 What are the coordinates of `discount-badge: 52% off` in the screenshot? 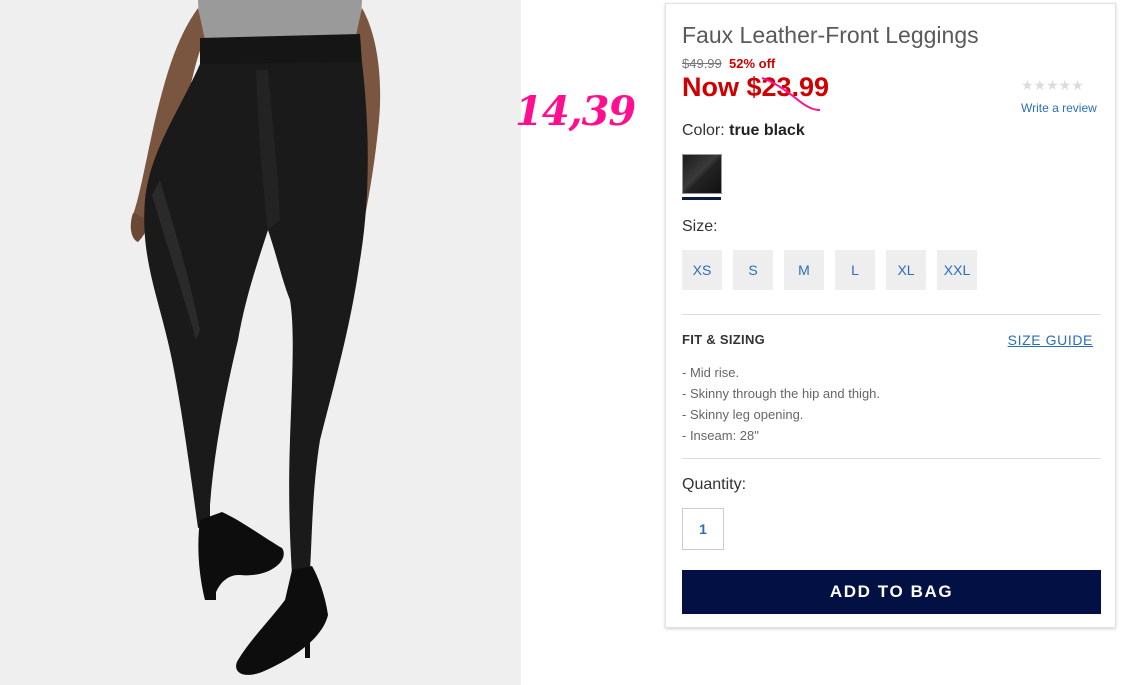 It's located at (752, 63).